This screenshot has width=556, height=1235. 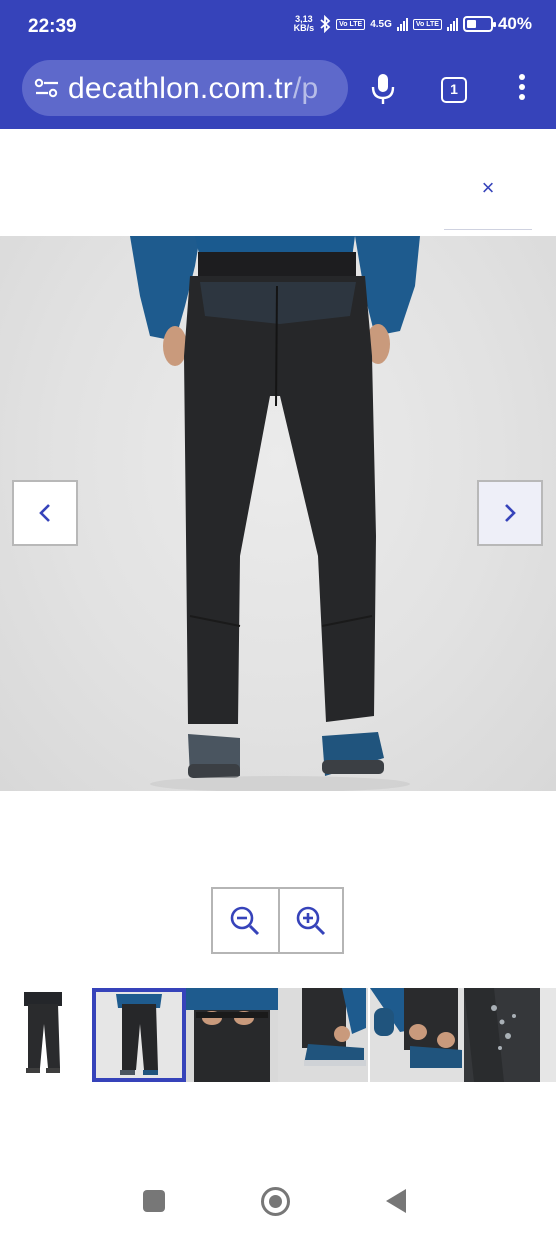 I want to click on status-bar: 22:39 3,13 KB/s Vo LTE 4.5G Vo LTE 40%, so click(x=278, y=28).